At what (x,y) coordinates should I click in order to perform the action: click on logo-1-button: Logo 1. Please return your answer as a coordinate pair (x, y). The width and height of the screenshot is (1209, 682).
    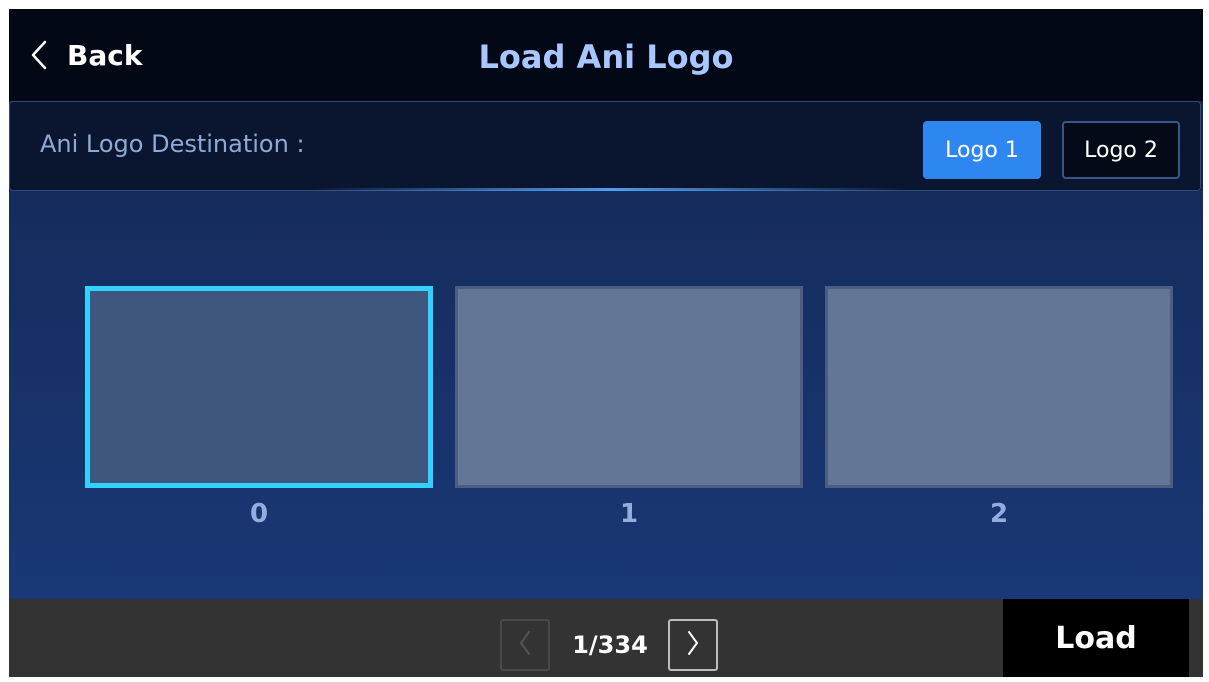
    Looking at the image, I should click on (982, 150).